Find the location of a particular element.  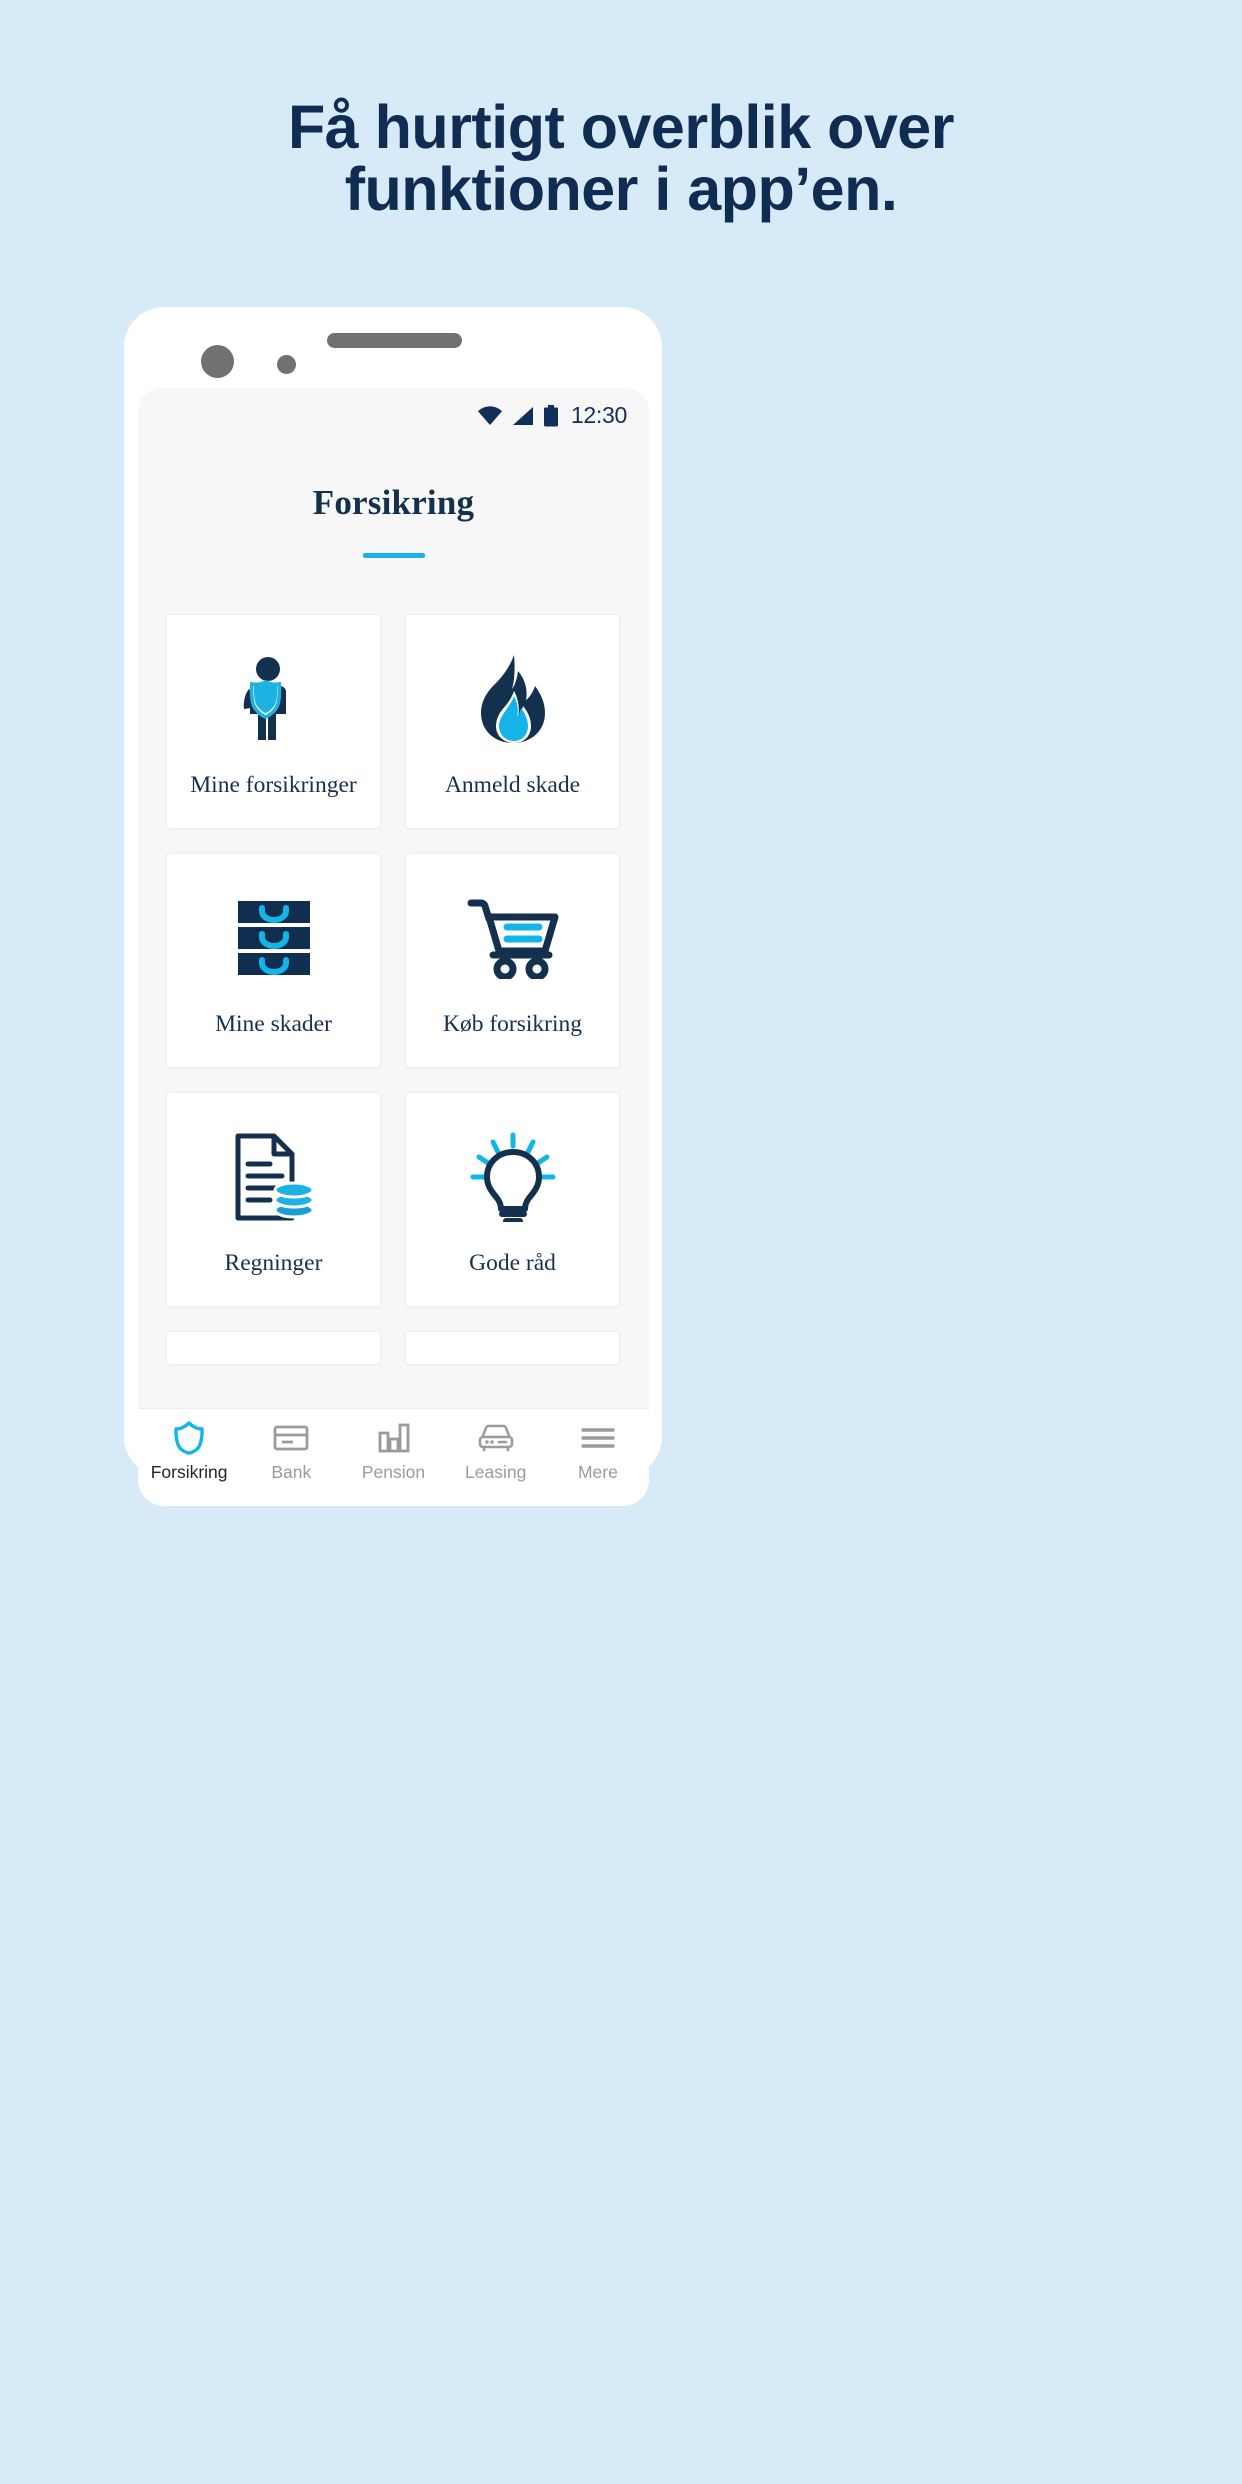

document-coins-icon is located at coordinates (274, 1177).